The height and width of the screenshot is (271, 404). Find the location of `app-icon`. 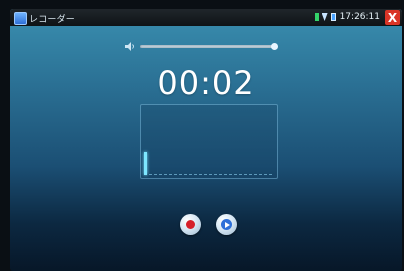

app-icon is located at coordinates (20, 18).